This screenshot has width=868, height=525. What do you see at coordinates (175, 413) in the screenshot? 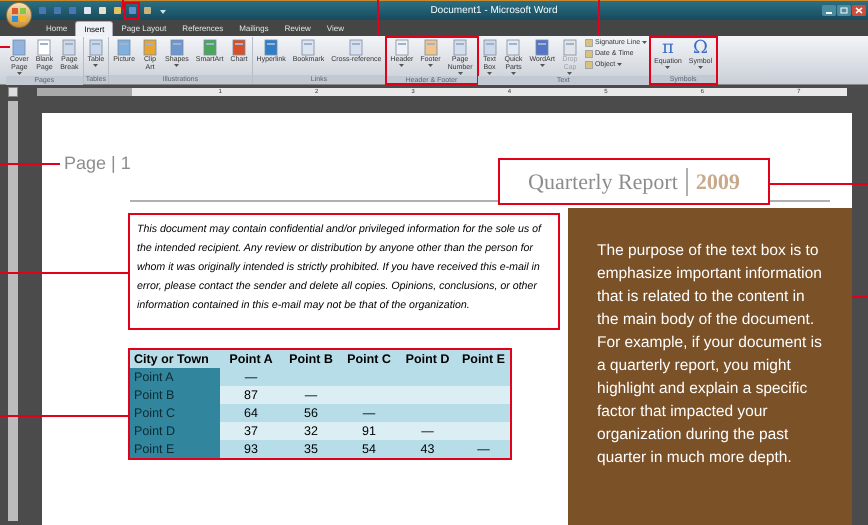
I see `row-header: Point C` at bounding box center [175, 413].